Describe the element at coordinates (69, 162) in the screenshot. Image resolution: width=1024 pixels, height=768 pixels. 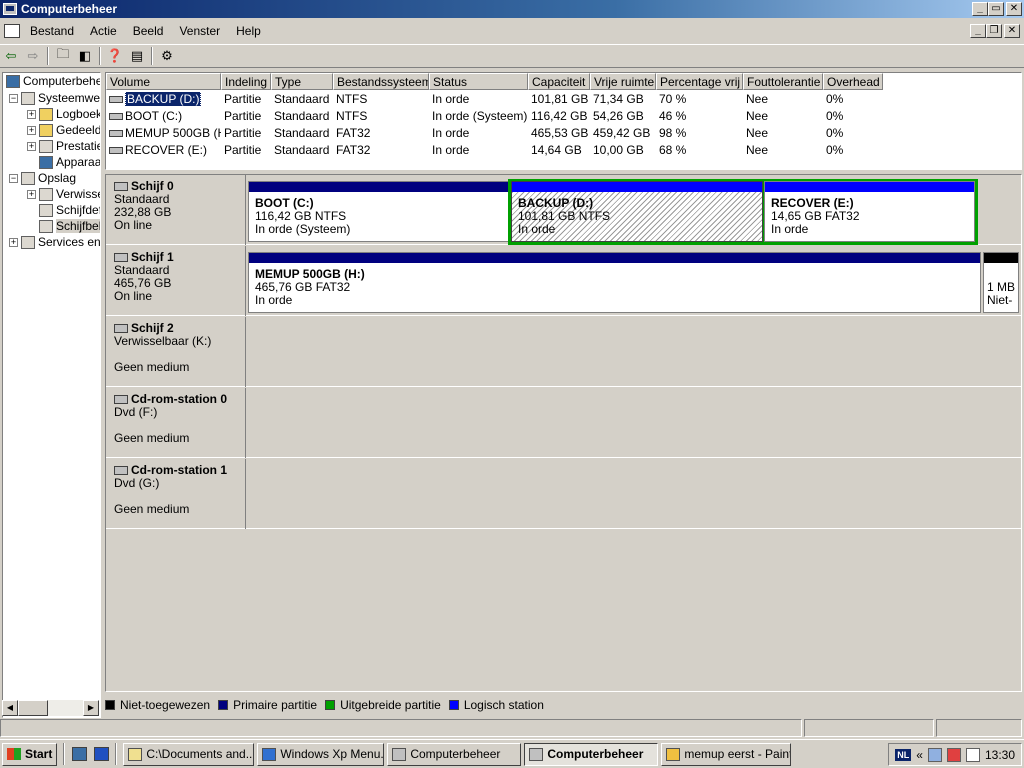
I see `tree-item-apparaatbeheer: Apparaatbeheer` at that location.